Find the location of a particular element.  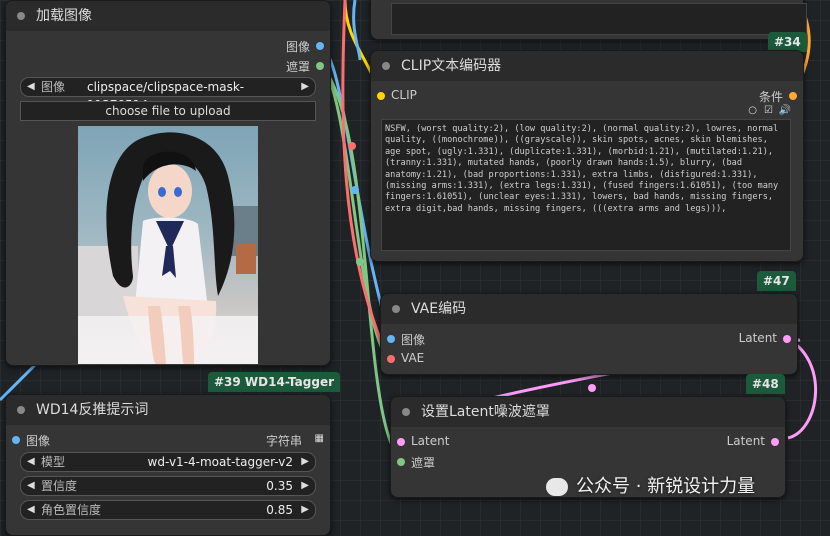

input-latent-slot is located at coordinates (401, 442).